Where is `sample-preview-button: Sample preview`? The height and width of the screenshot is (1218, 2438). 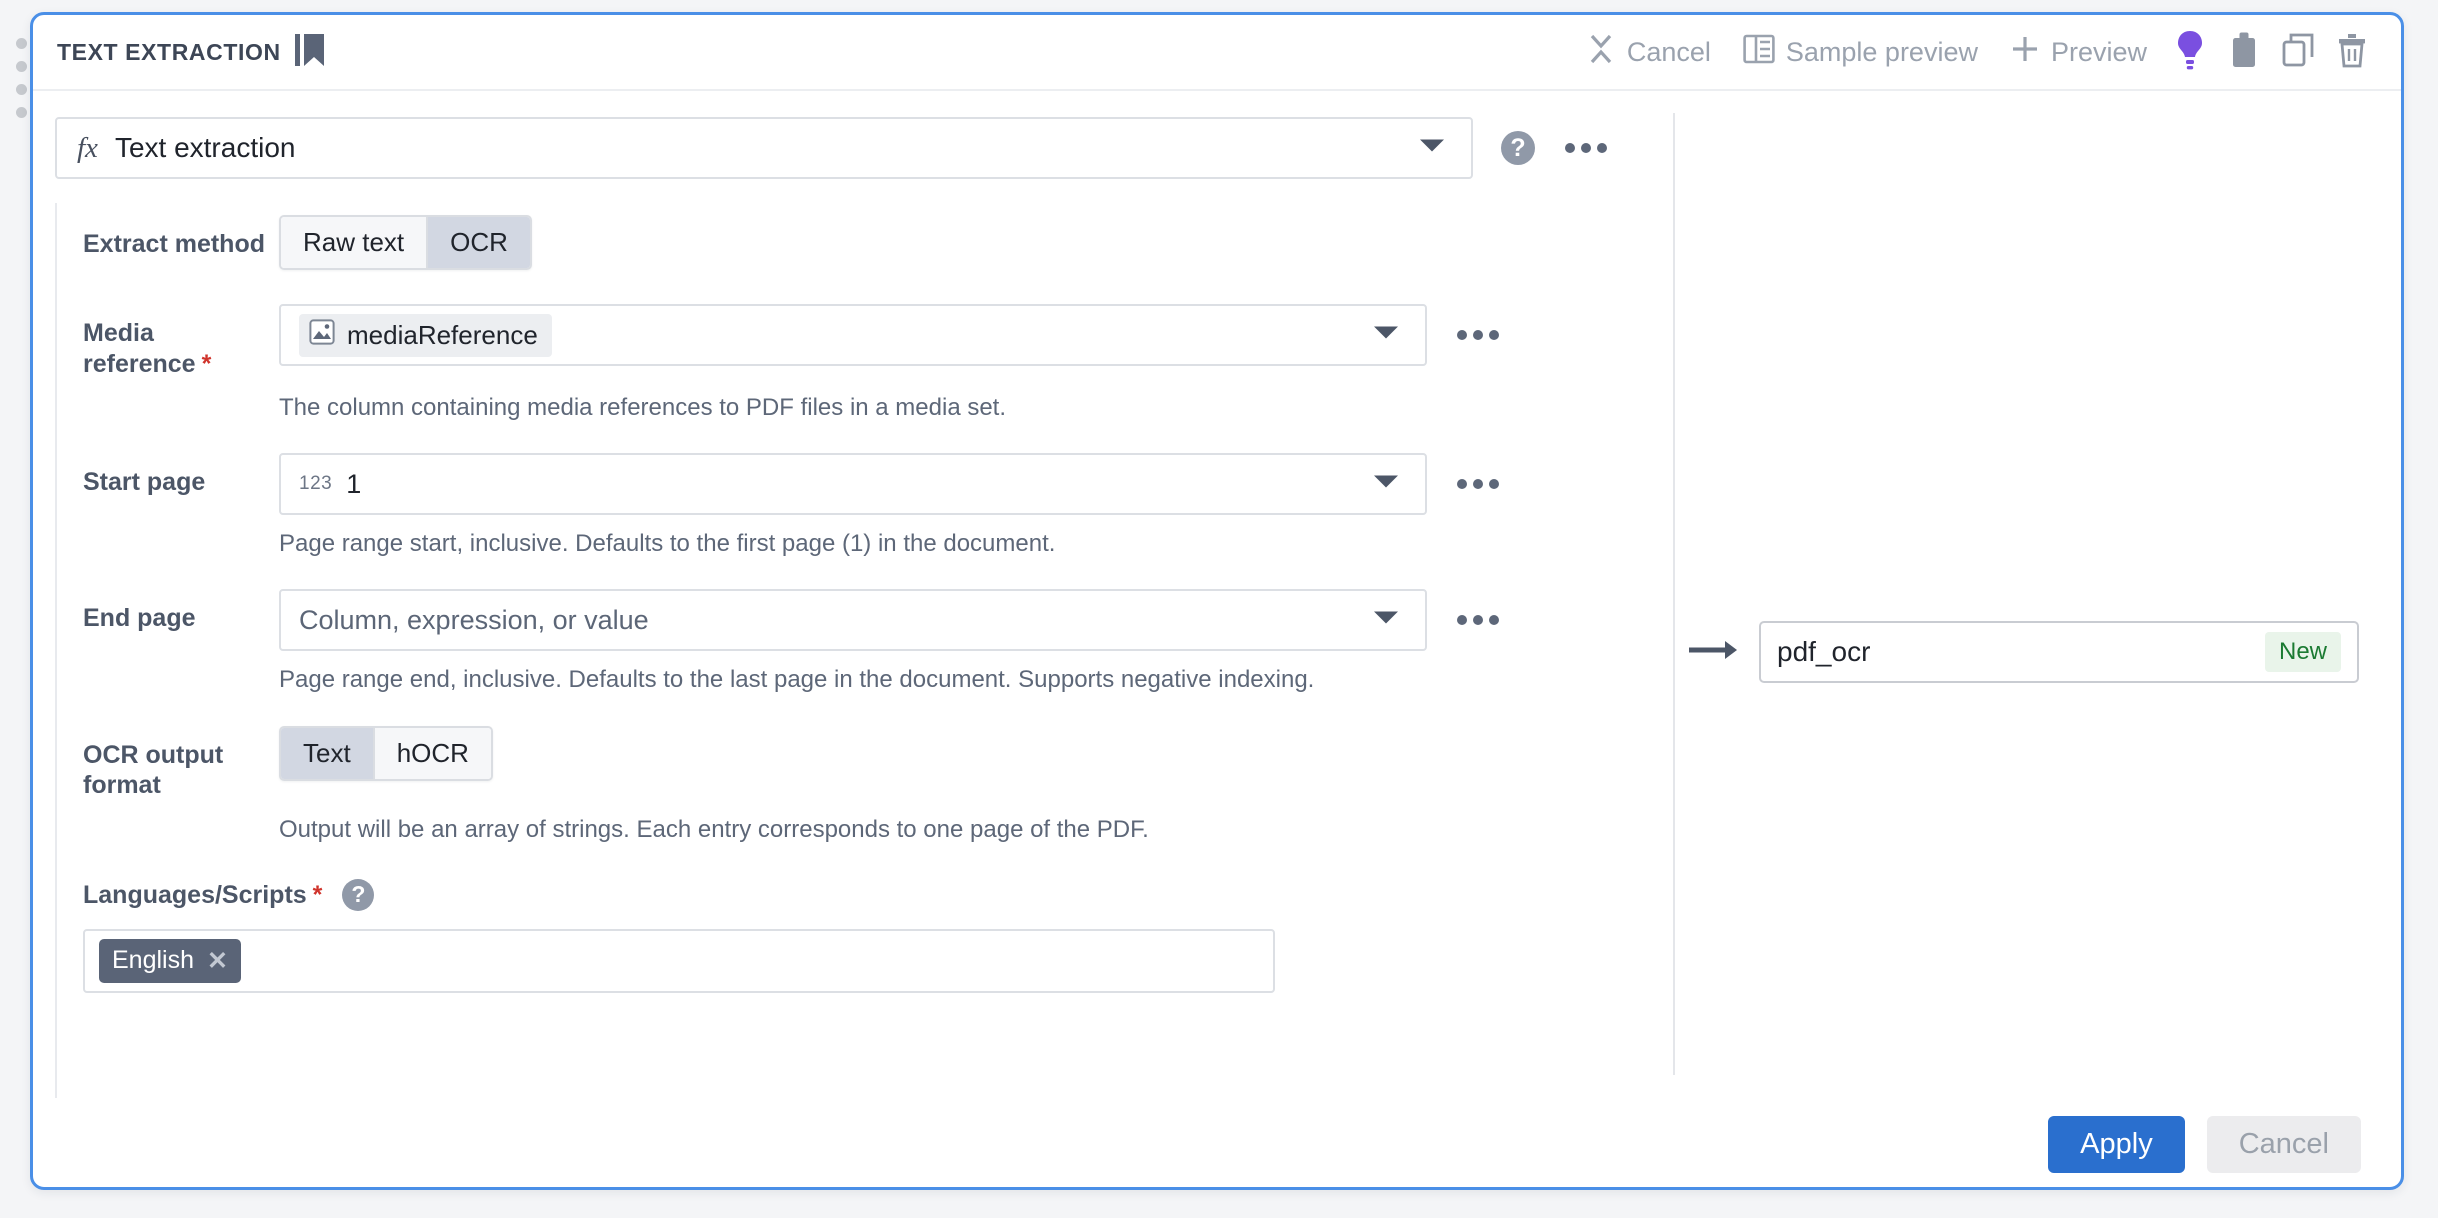 sample-preview-button: Sample preview is located at coordinates (1860, 52).